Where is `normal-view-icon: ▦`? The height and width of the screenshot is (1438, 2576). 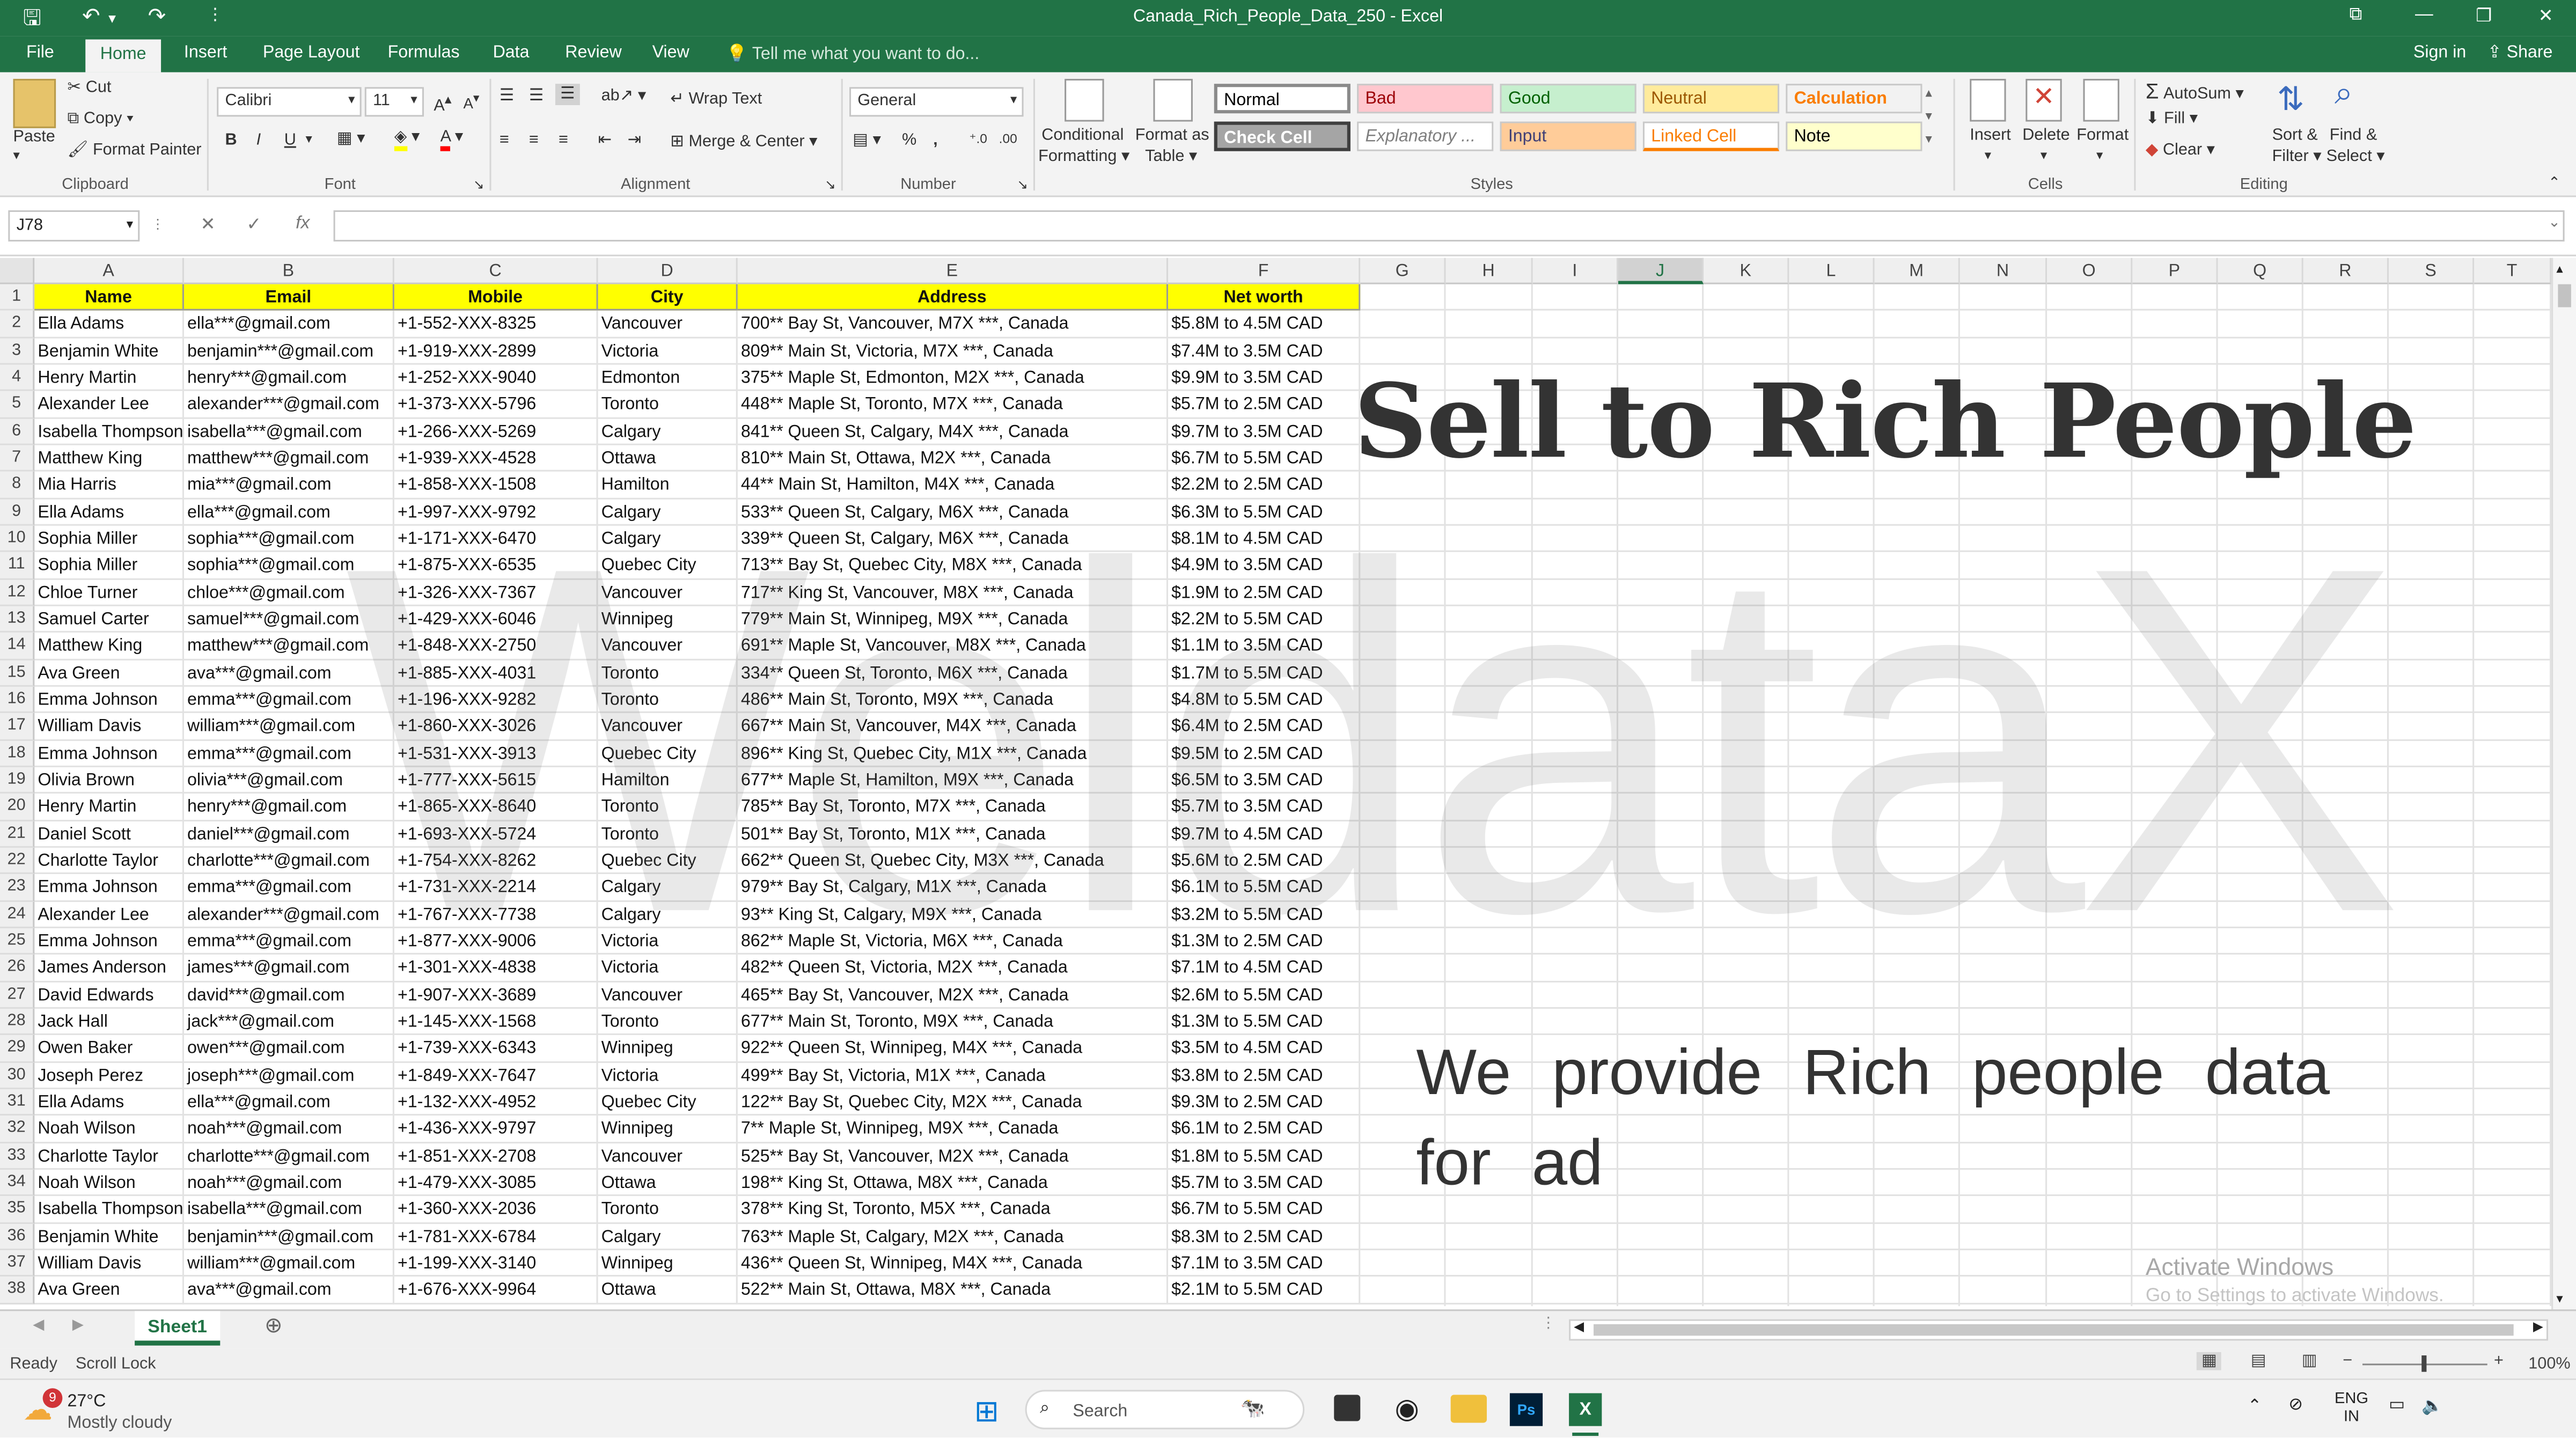
normal-view-icon: ▦ is located at coordinates (2209, 1361).